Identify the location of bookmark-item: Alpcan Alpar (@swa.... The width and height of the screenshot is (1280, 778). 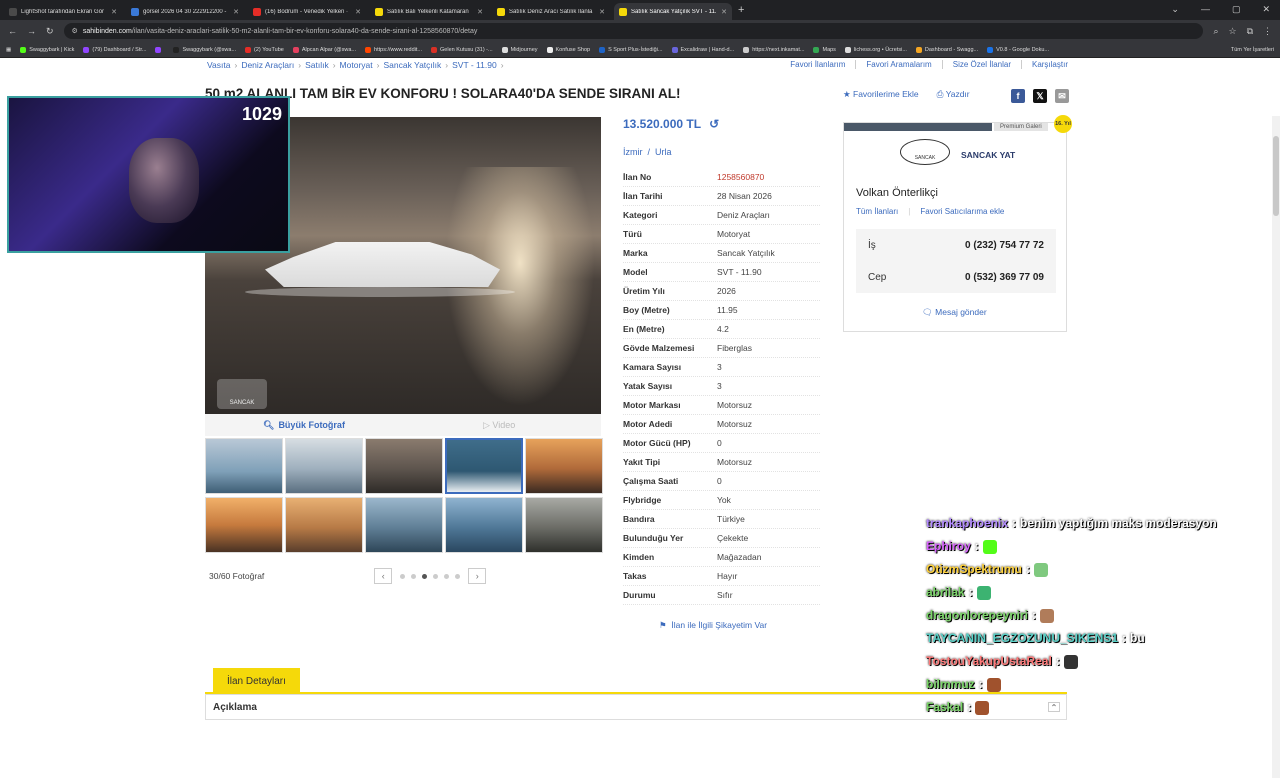
(324, 49).